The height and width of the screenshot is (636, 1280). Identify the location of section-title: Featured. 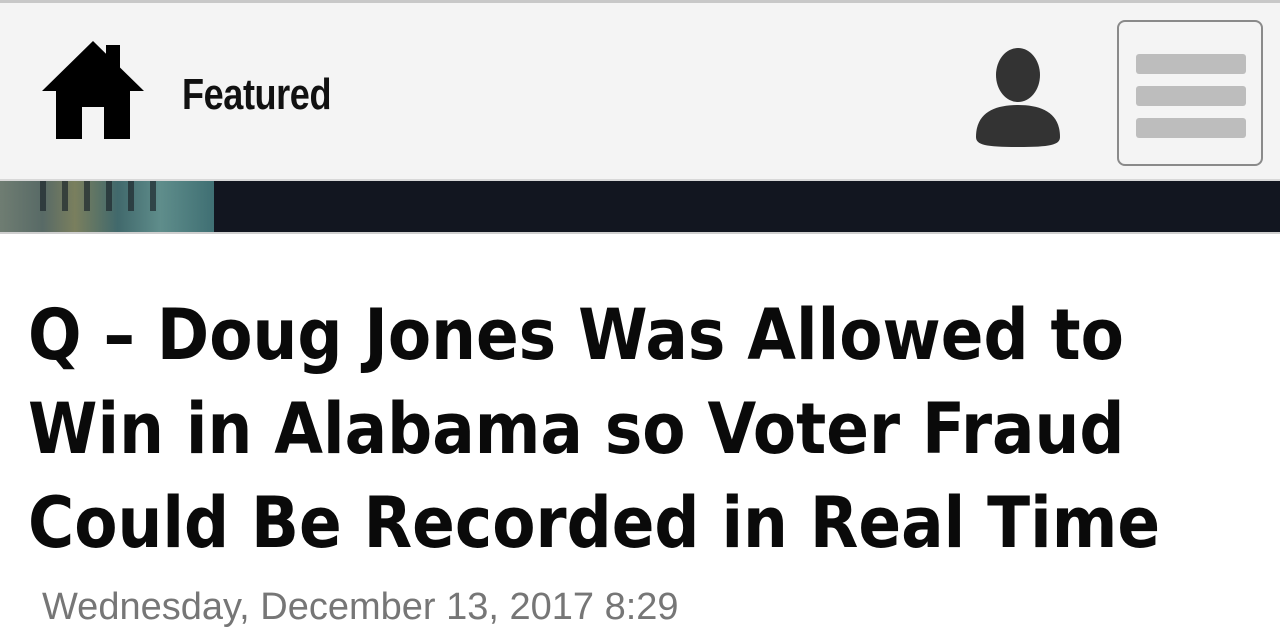
(257, 94).